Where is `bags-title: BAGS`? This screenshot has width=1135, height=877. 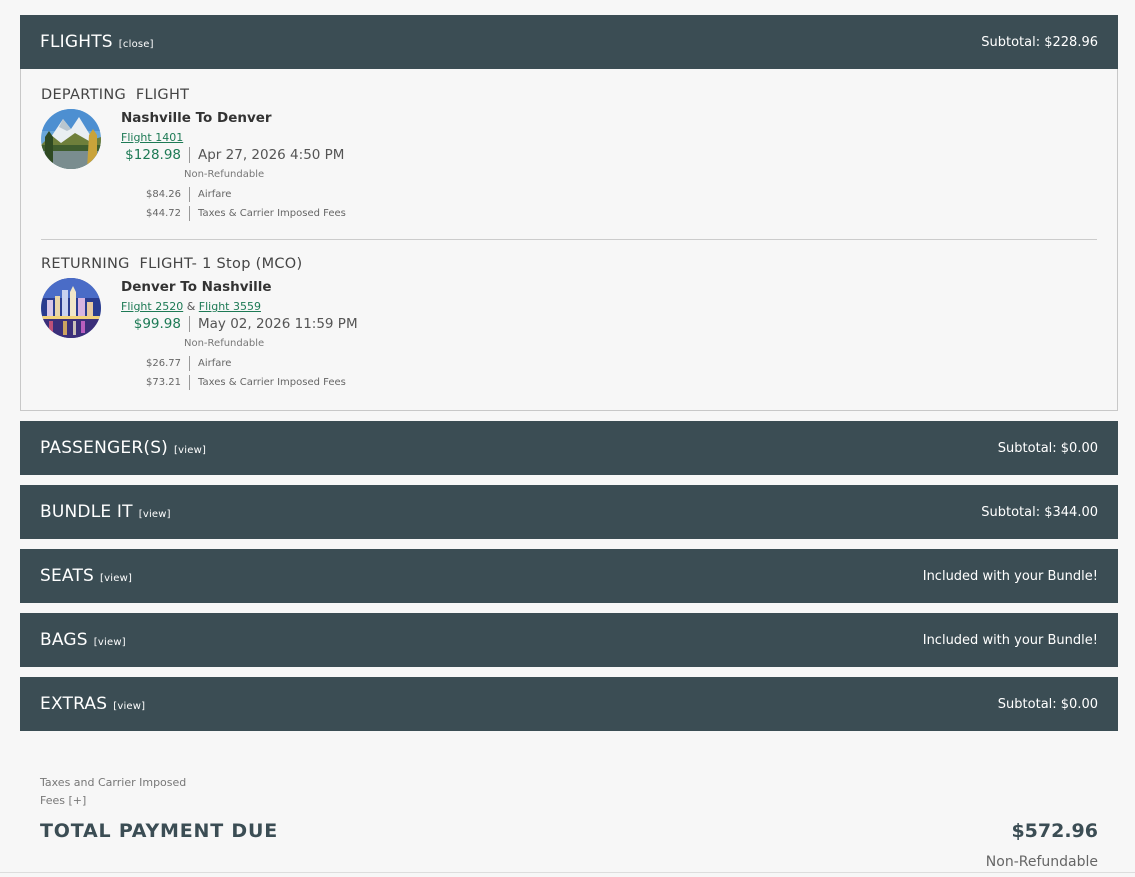 bags-title: BAGS is located at coordinates (64, 640).